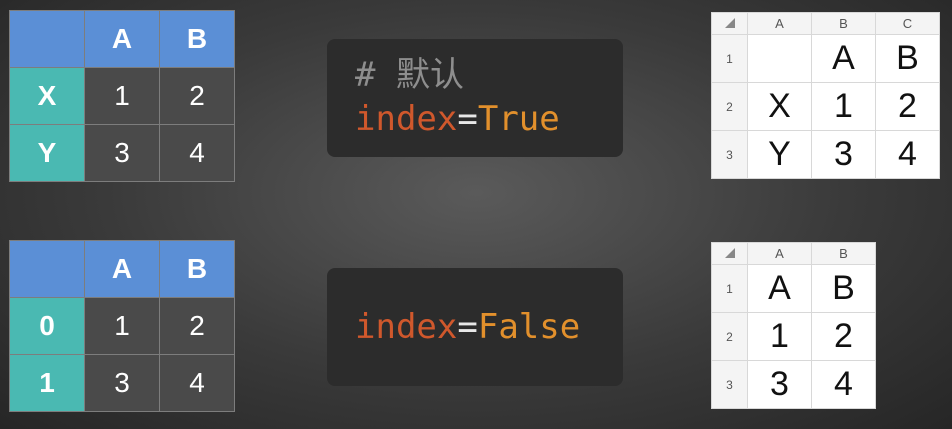  I want to click on code-line: index=False, so click(489, 327).